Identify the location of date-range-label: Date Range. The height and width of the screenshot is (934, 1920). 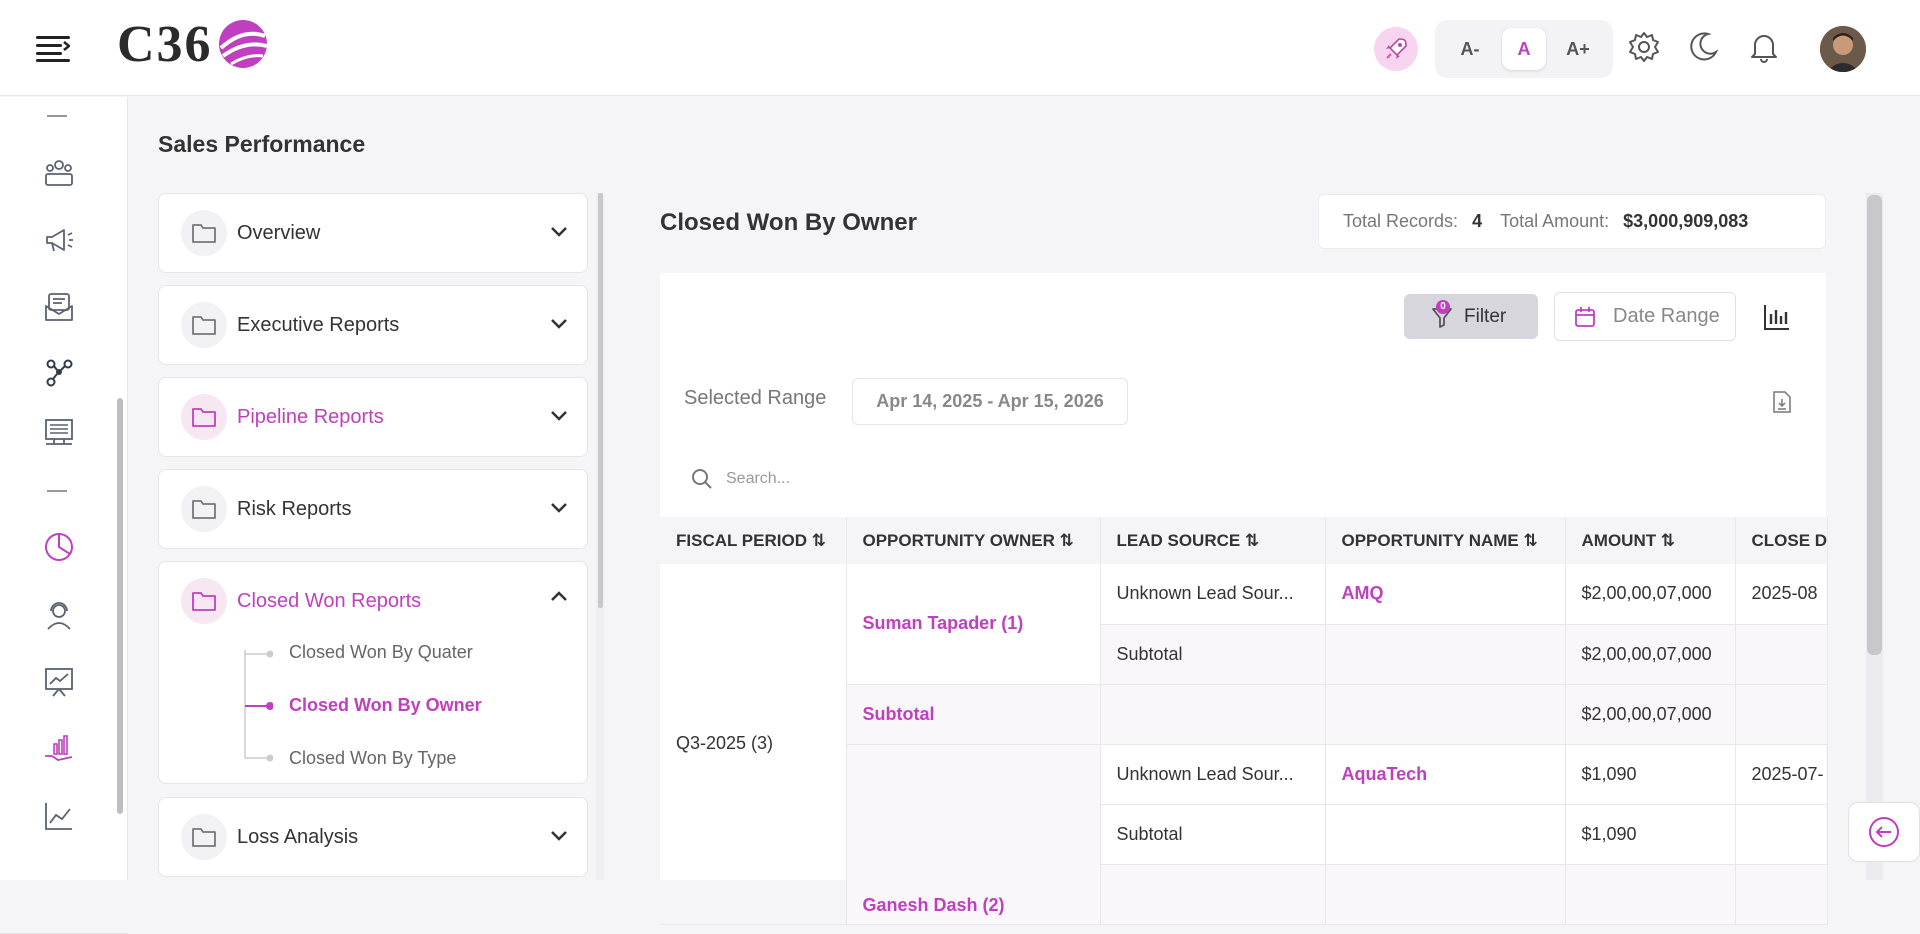
(1666, 316).